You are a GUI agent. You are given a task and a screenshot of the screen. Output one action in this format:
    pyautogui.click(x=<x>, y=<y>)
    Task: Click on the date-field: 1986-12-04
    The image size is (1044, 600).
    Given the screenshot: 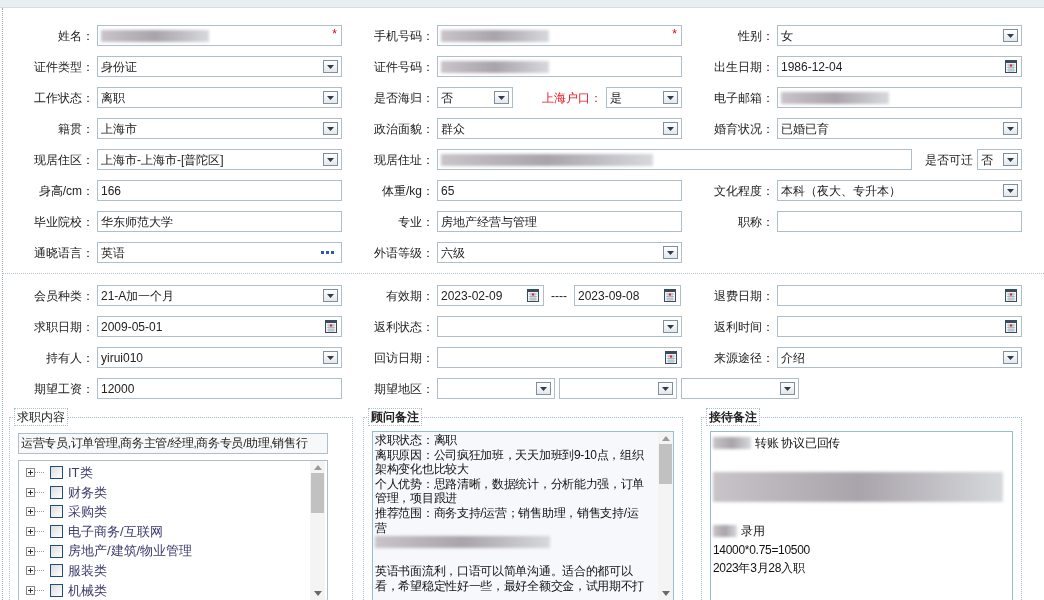 What is the action you would take?
    pyautogui.click(x=899, y=66)
    